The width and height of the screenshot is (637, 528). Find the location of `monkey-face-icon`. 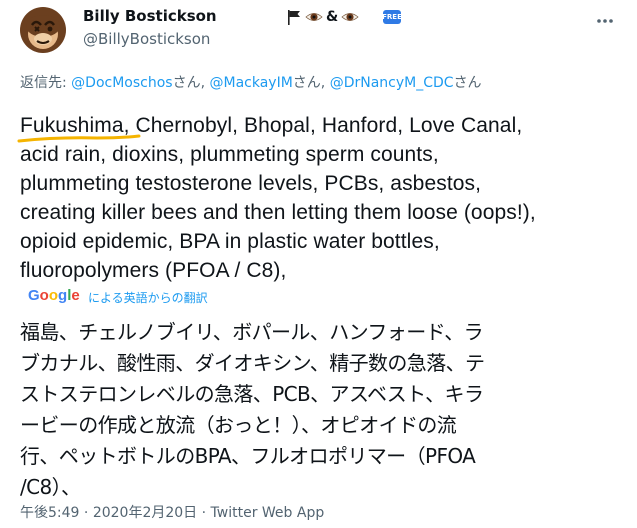

monkey-face-icon is located at coordinates (43, 30).